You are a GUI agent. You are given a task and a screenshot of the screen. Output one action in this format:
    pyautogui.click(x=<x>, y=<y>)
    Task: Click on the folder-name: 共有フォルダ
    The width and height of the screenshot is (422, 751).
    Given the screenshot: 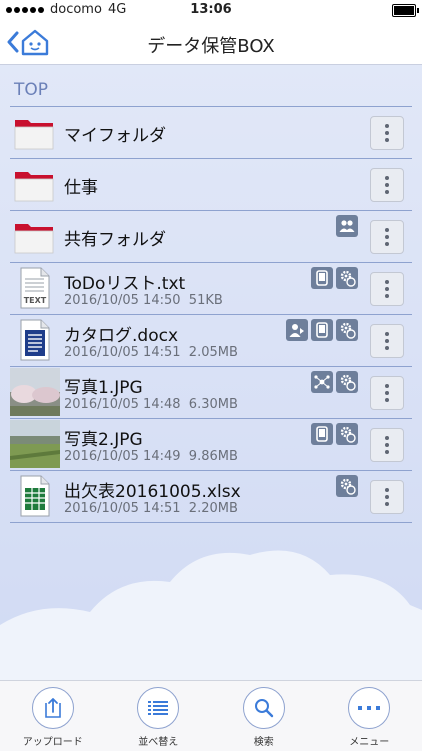 What is the action you would take?
    pyautogui.click(x=115, y=237)
    